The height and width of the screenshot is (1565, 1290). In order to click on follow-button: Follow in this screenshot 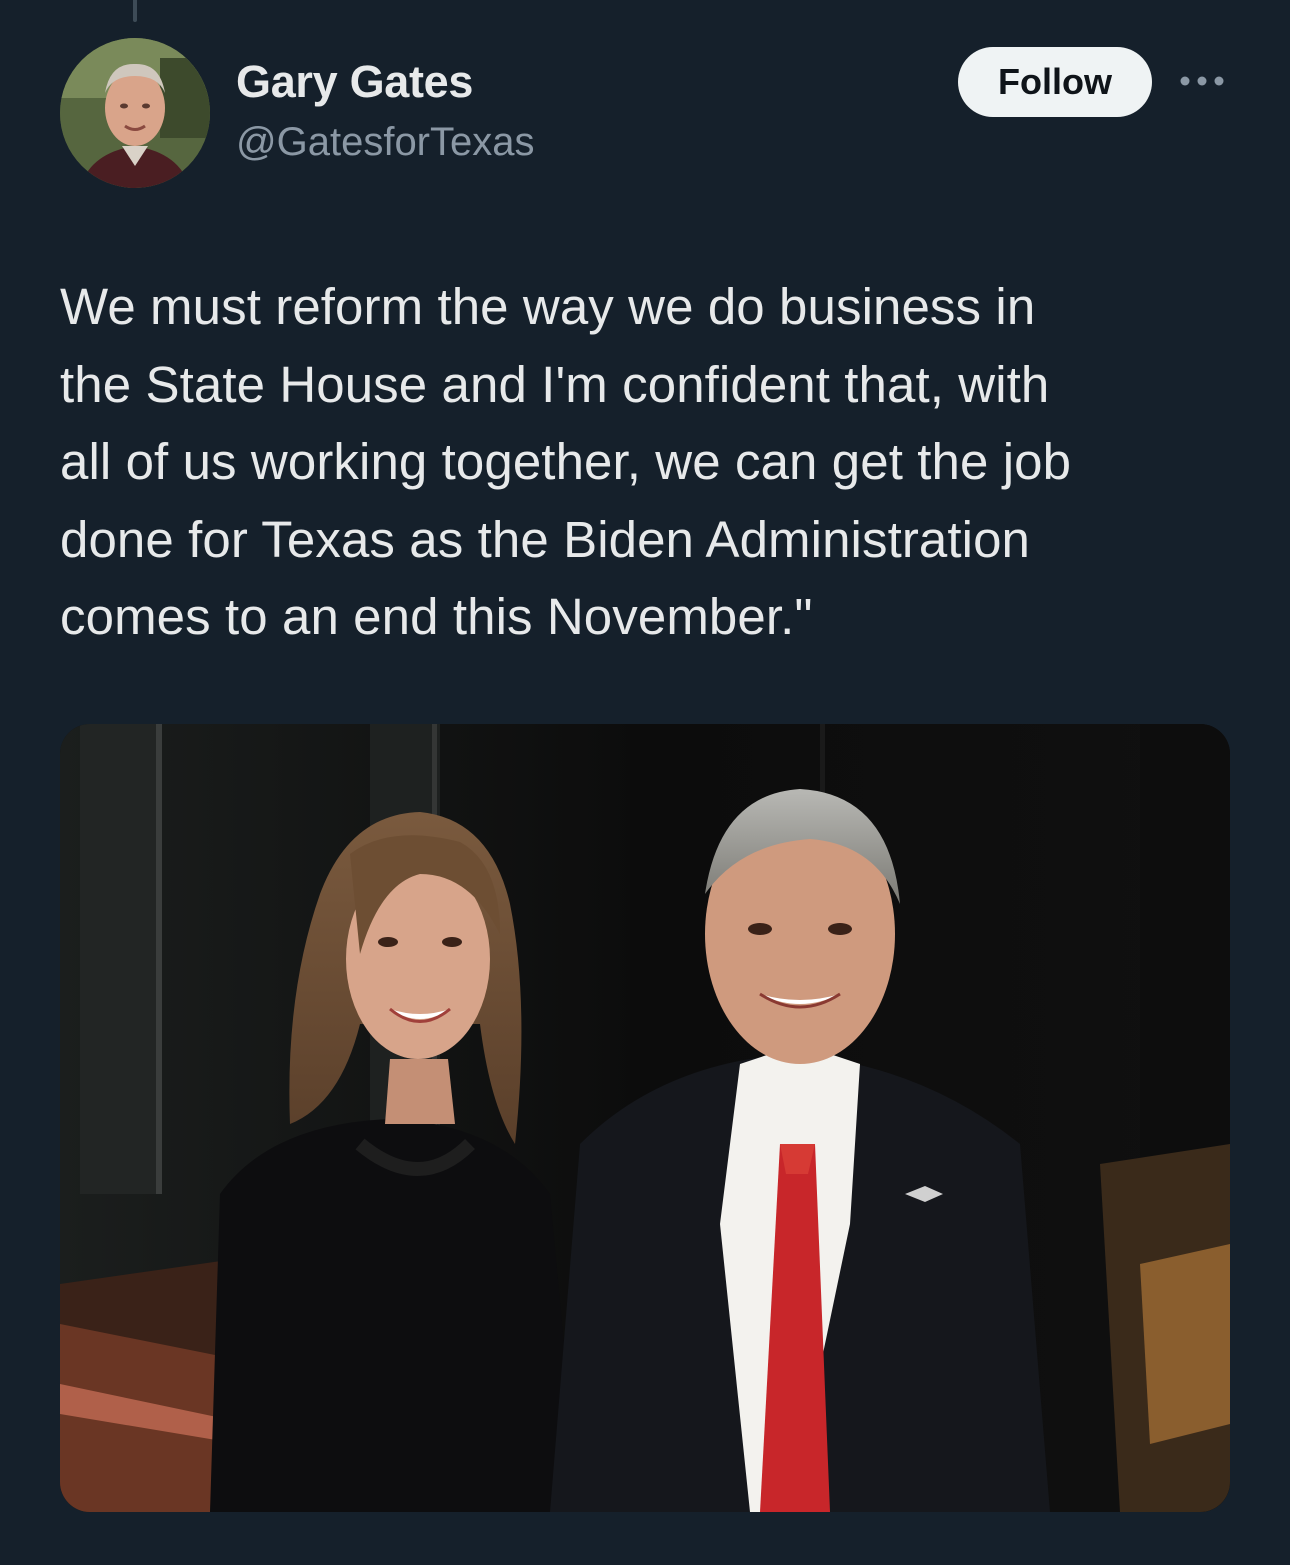, I will do `click(1055, 82)`.